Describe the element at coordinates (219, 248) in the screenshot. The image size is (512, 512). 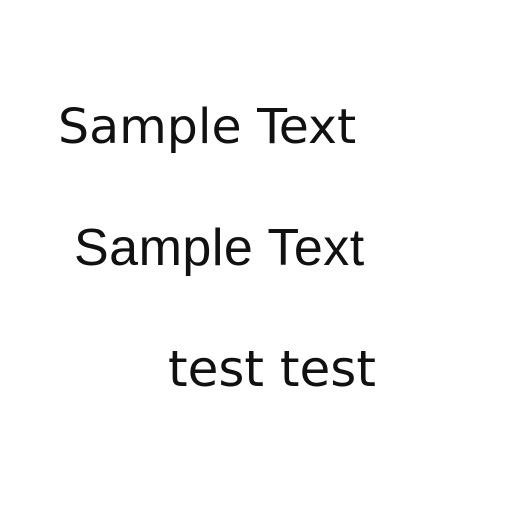
I see `text-line-2: Sample Text` at that location.